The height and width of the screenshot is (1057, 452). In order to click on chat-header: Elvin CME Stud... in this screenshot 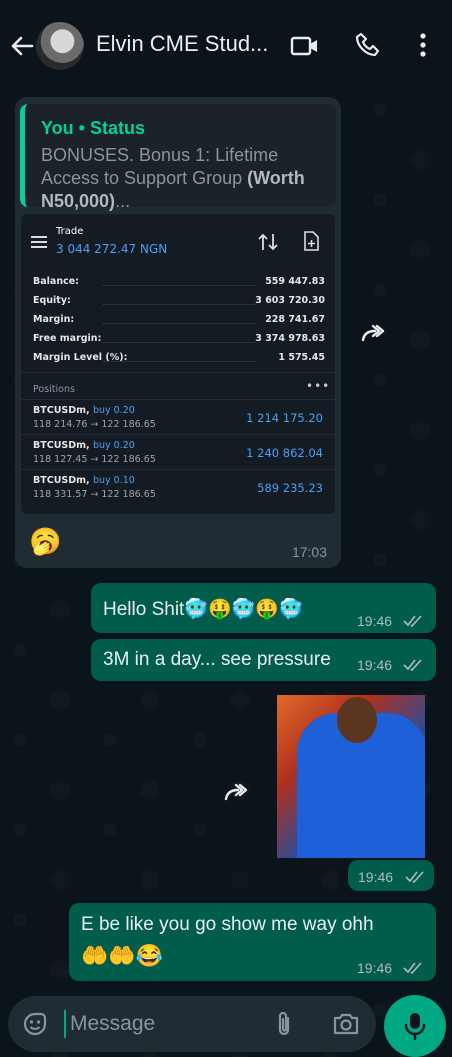, I will do `click(226, 46)`.